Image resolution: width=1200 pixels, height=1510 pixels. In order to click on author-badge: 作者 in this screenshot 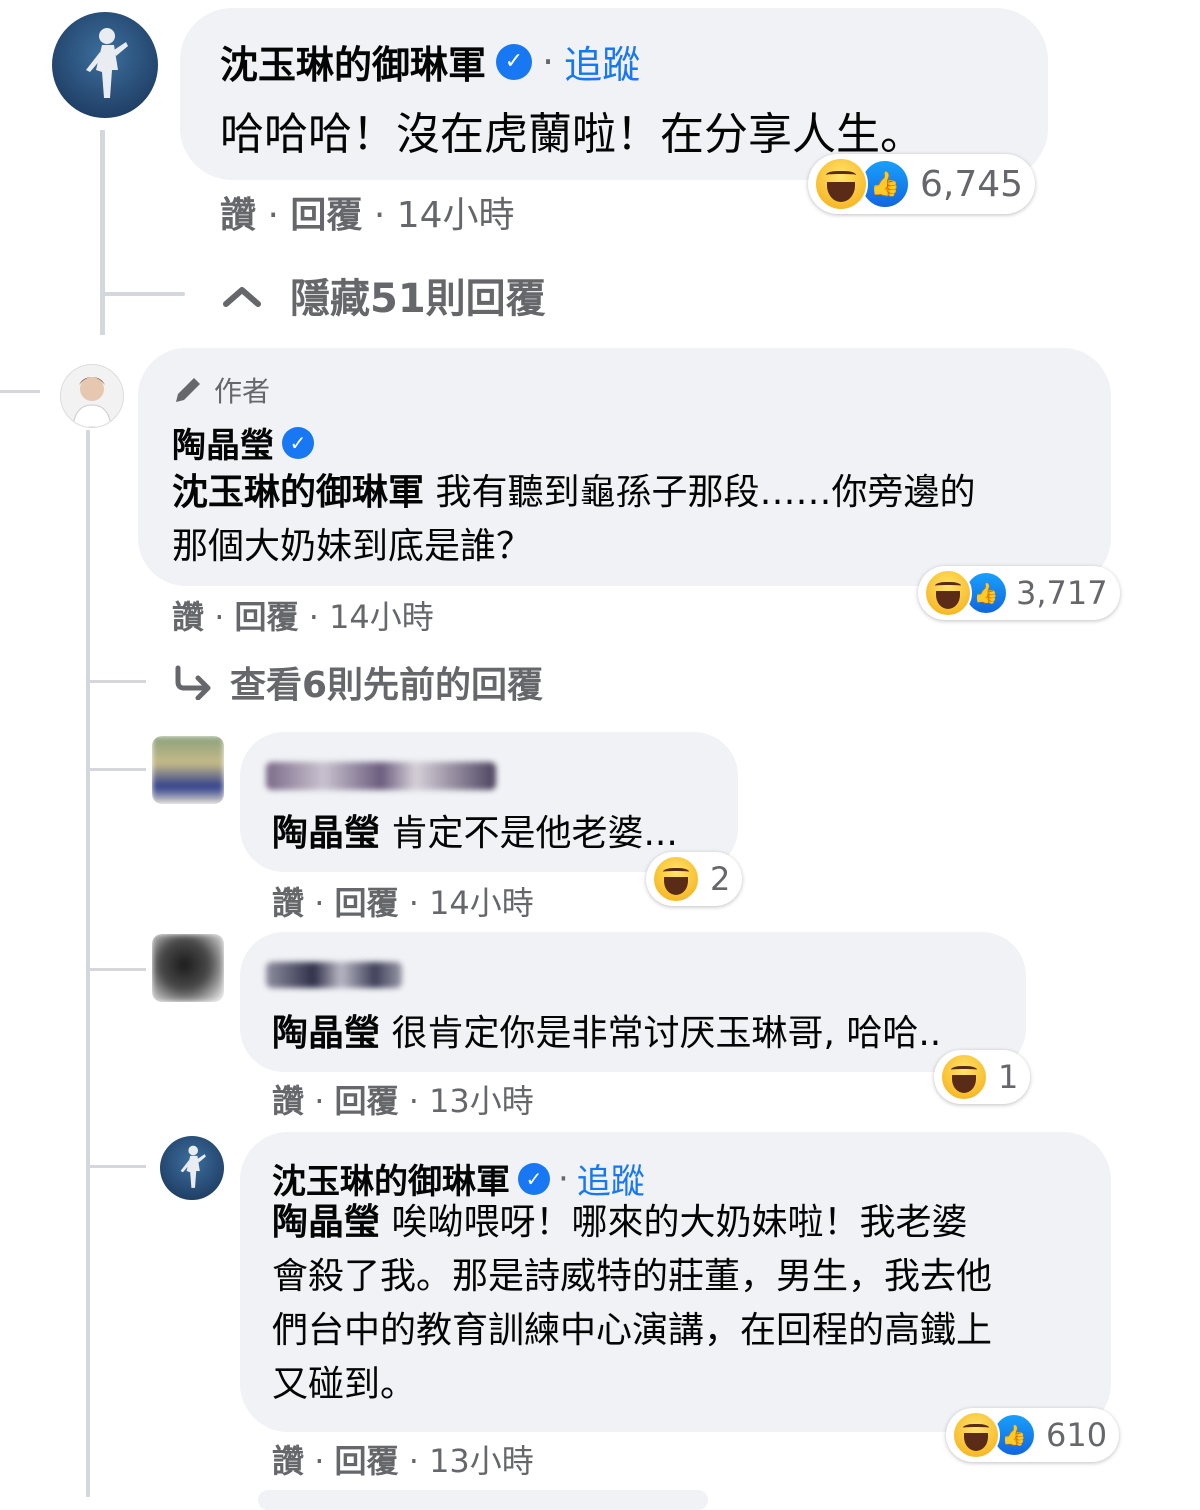, I will do `click(221, 390)`.